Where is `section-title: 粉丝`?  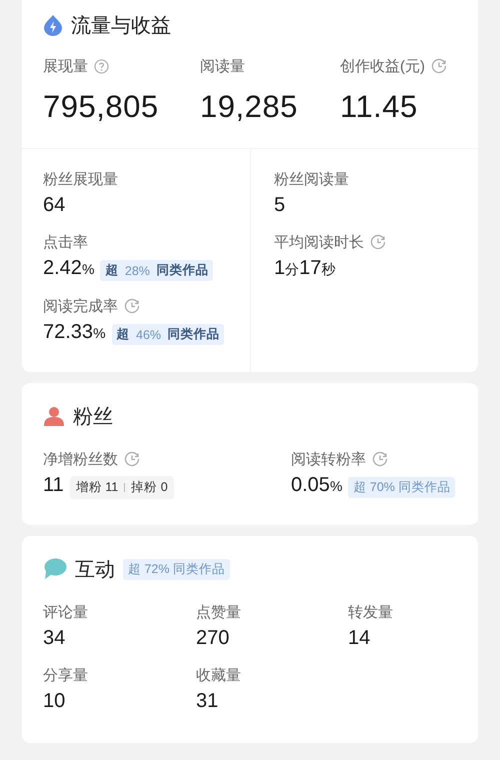 section-title: 粉丝 is located at coordinates (93, 417).